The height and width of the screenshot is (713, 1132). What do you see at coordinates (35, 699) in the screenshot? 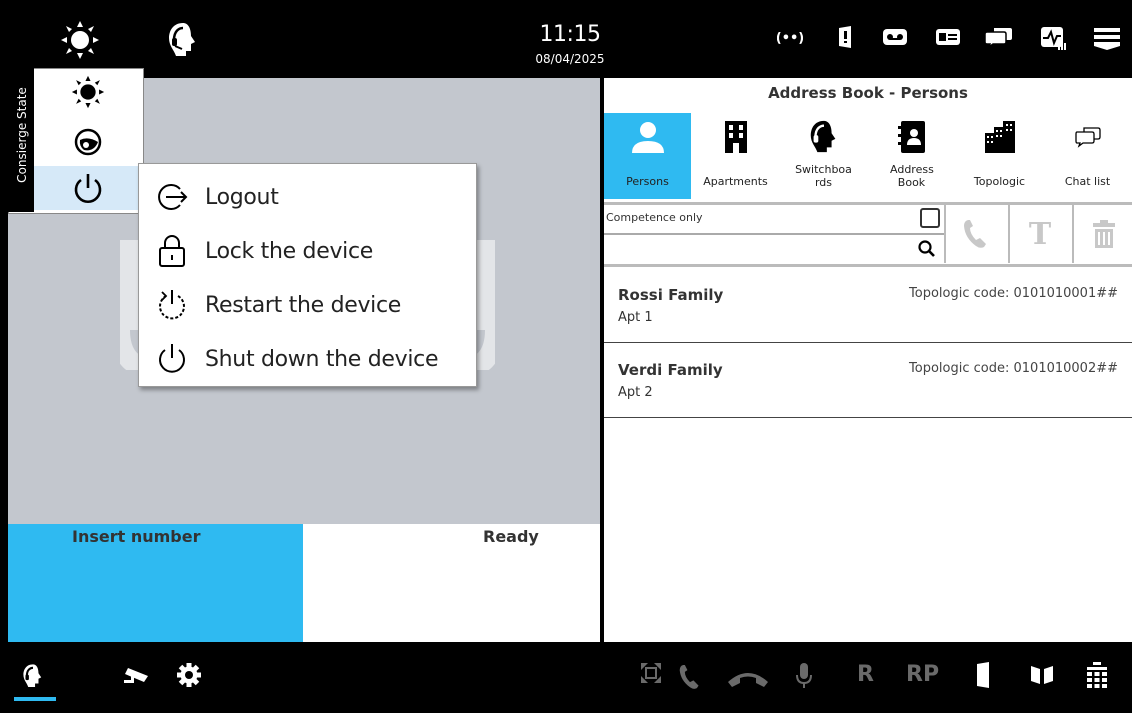
I see `active-section-indicator` at bounding box center [35, 699].